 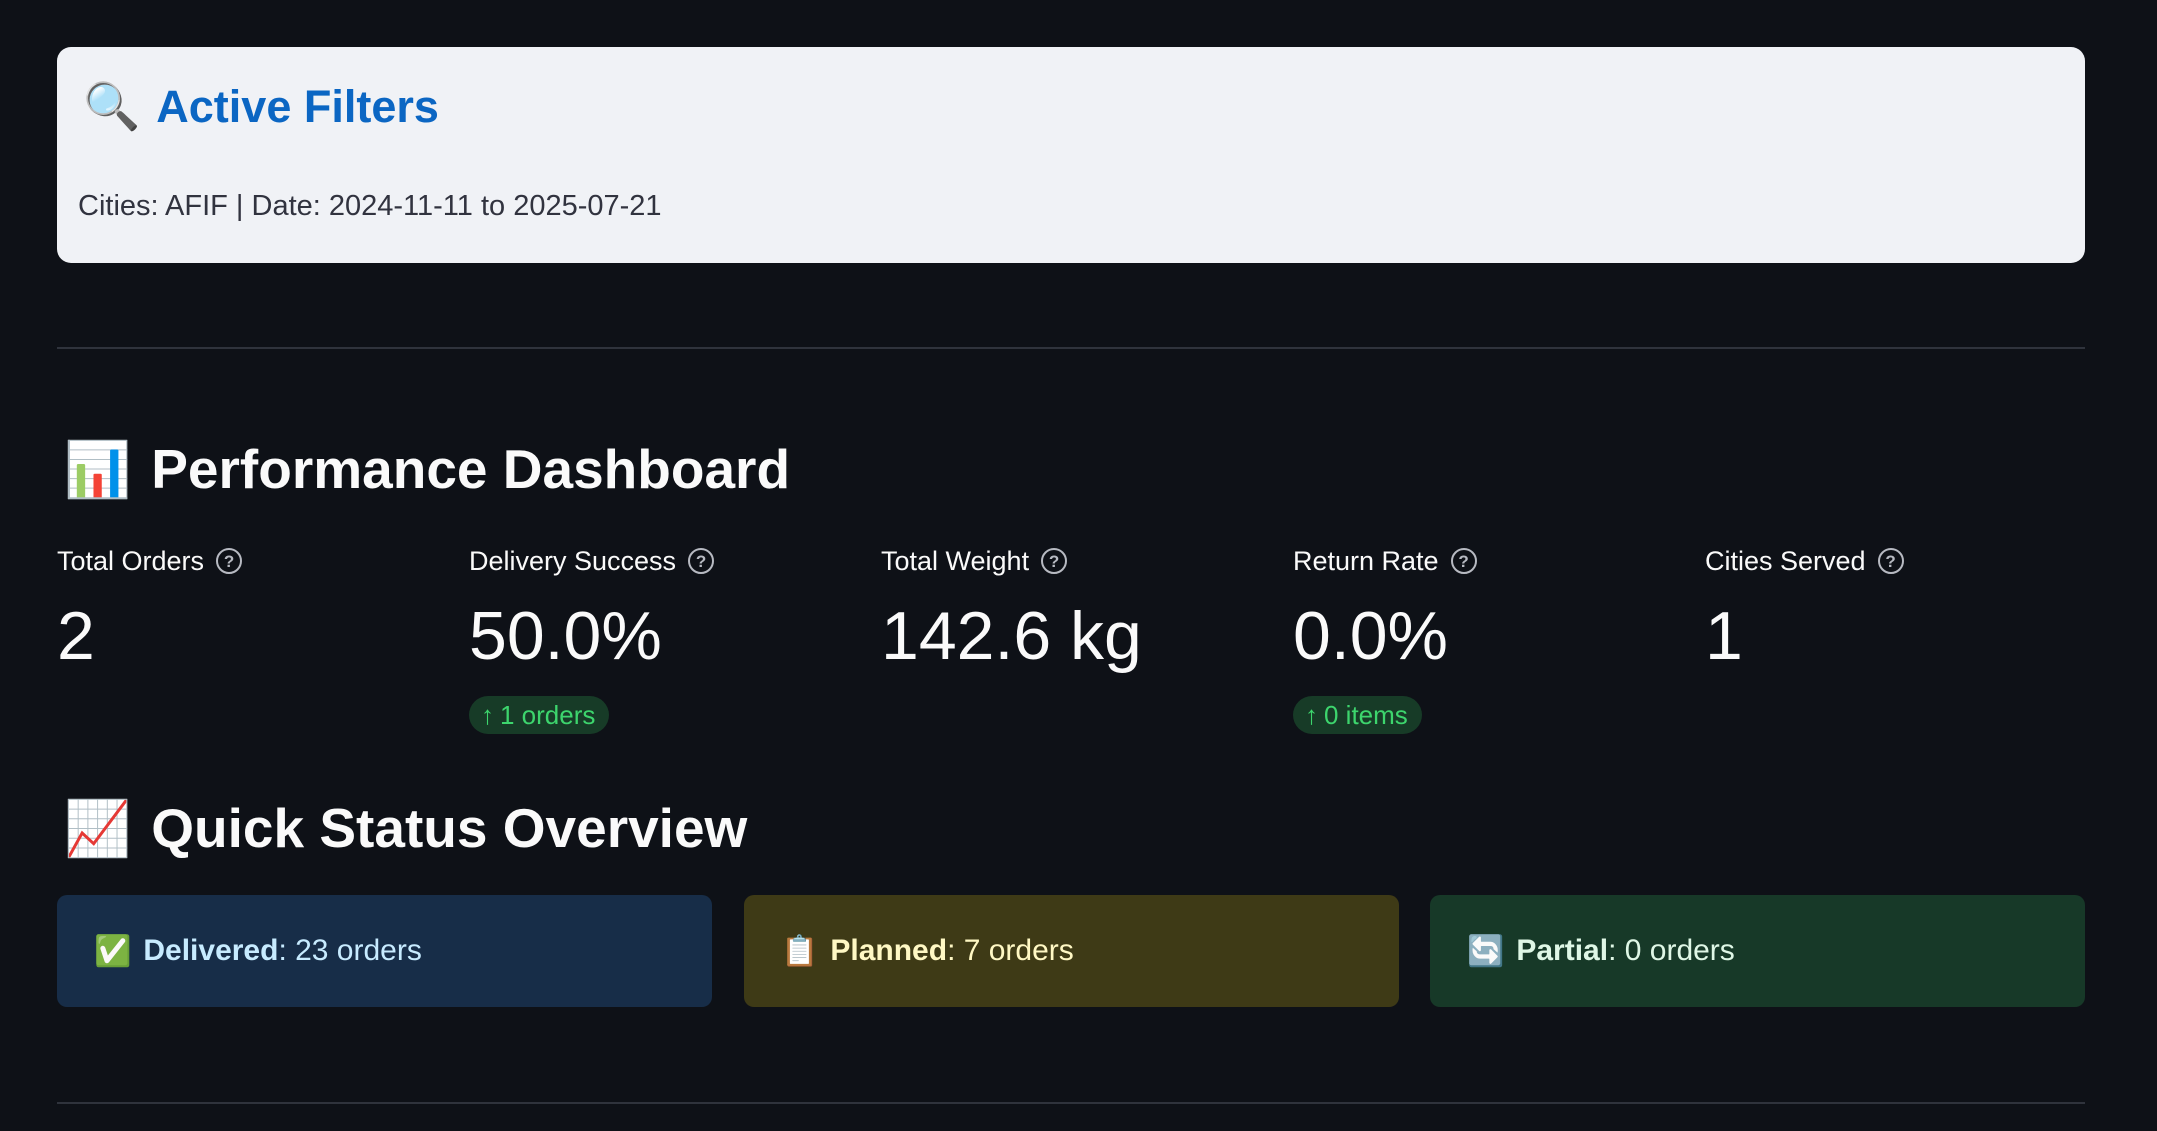 What do you see at coordinates (1905, 607) in the screenshot?
I see `metric-cities-served: Cities Served ? 1` at bounding box center [1905, 607].